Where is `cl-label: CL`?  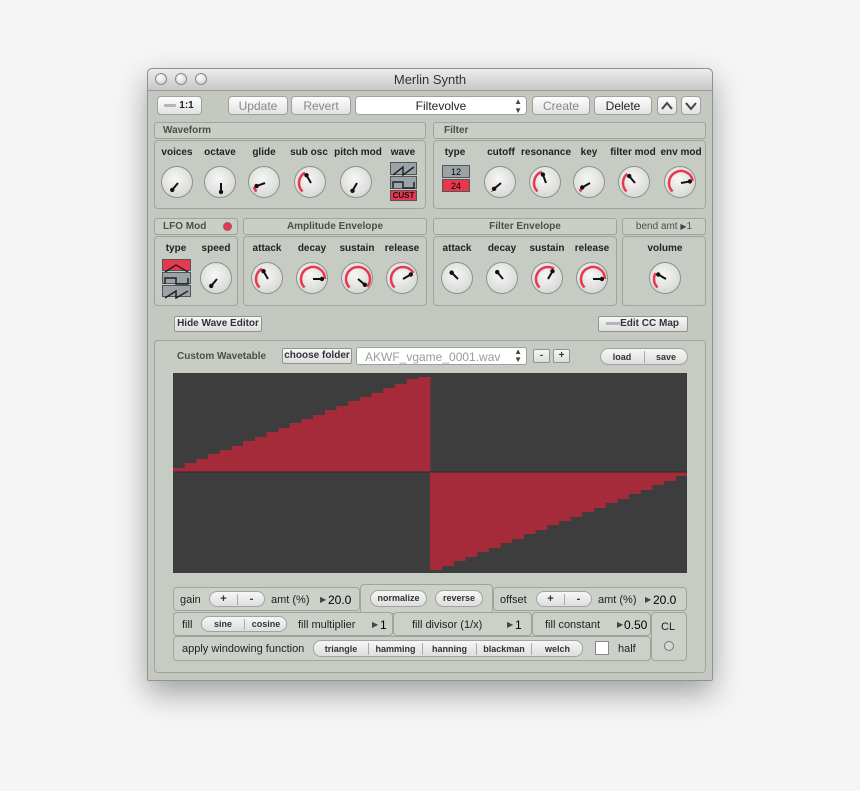
cl-label: CL is located at coordinates (668, 627).